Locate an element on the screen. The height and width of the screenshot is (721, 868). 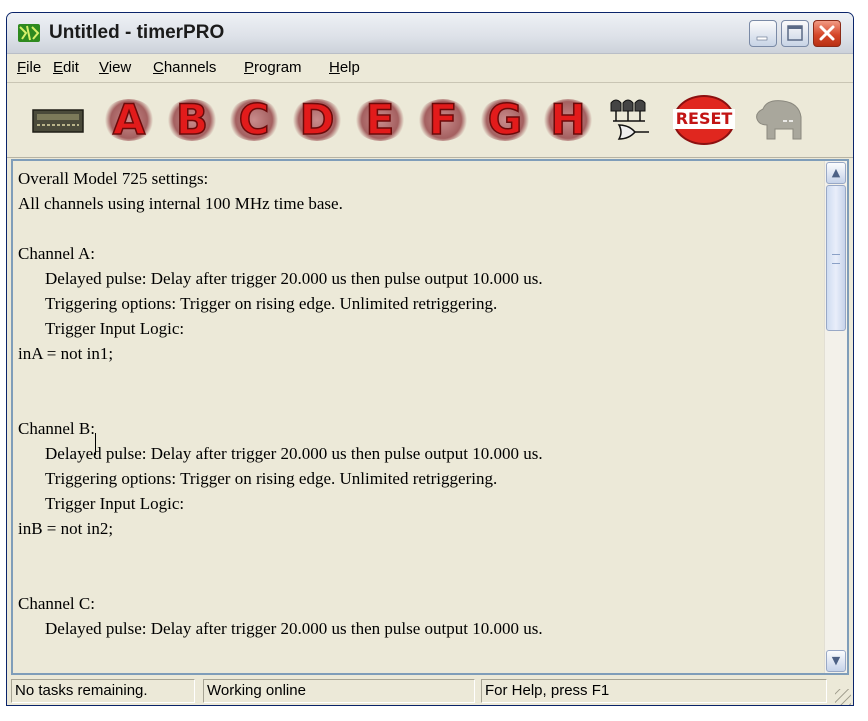
menu-help-label: elp is located at coordinates (349, 67).